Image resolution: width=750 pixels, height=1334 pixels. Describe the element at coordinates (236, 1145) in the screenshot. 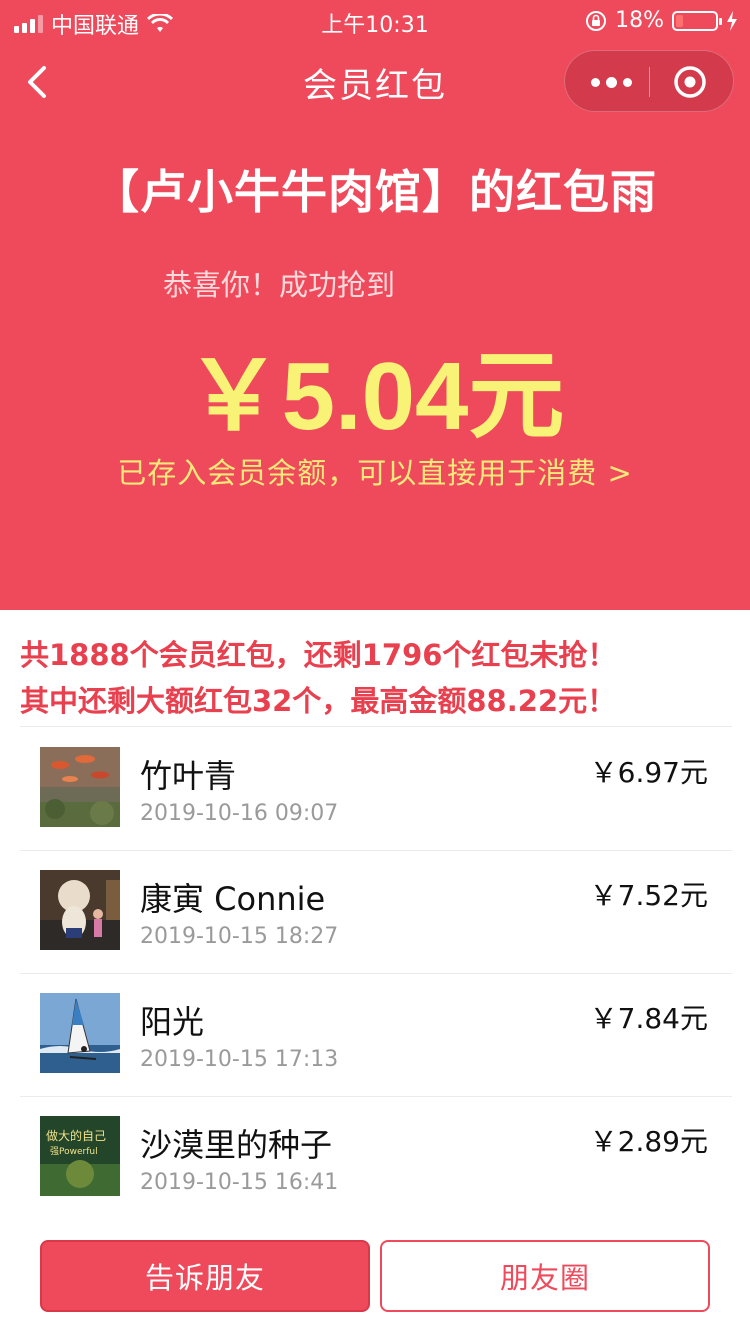

I see `record-name: 沙漠里的种子` at that location.